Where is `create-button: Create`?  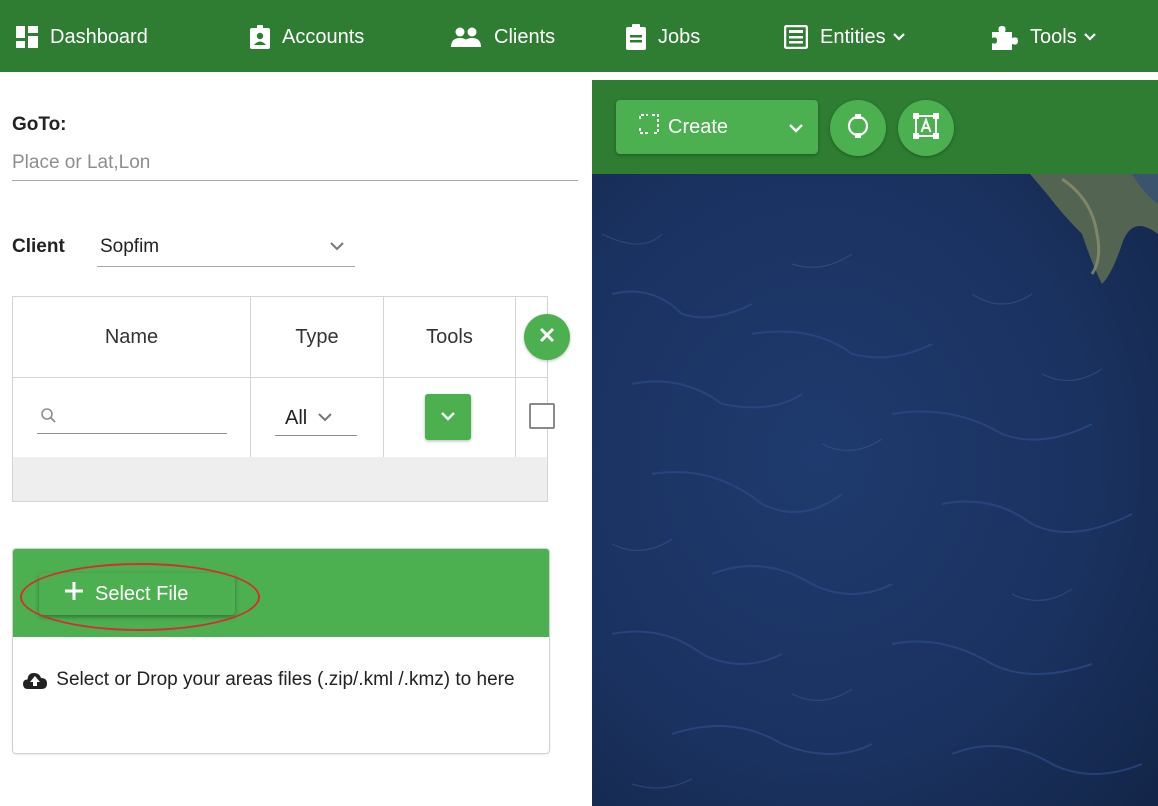 create-button: Create is located at coordinates (696, 127).